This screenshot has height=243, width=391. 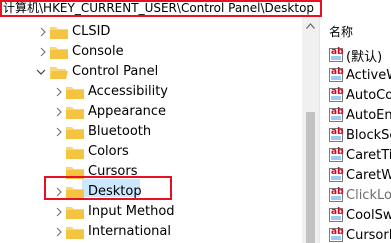 What do you see at coordinates (360, 155) in the screenshot?
I see `list-item: ab CaretTin` at bounding box center [360, 155].